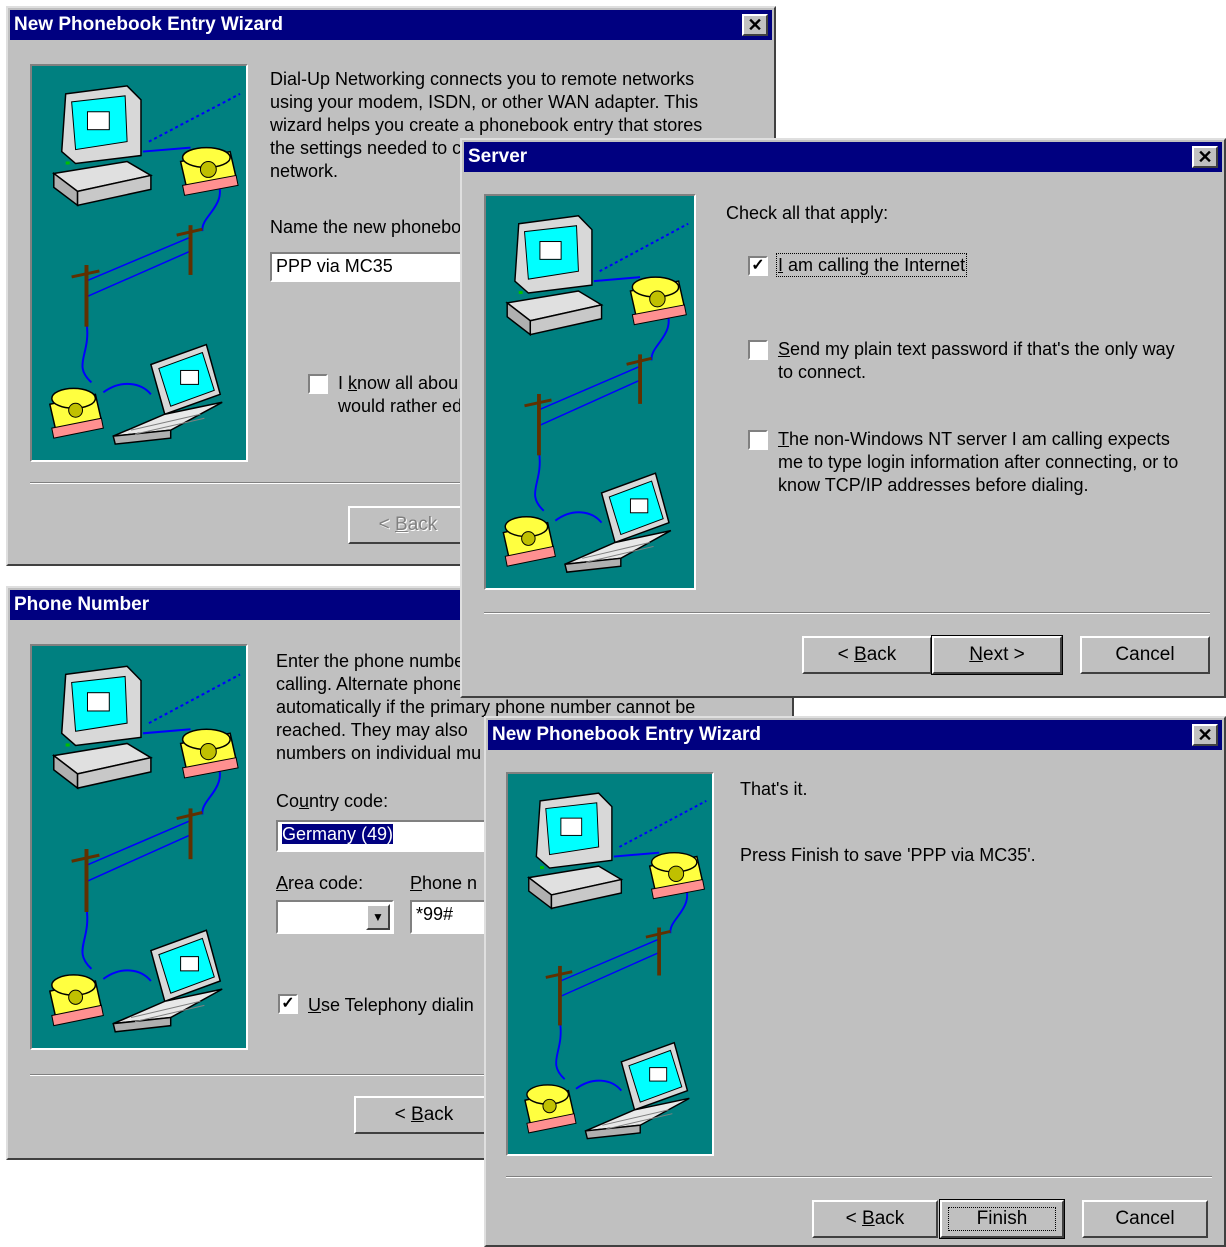 The width and height of the screenshot is (1226, 1247). What do you see at coordinates (807, 213) in the screenshot?
I see `check-all-label: Check all that apply:` at bounding box center [807, 213].